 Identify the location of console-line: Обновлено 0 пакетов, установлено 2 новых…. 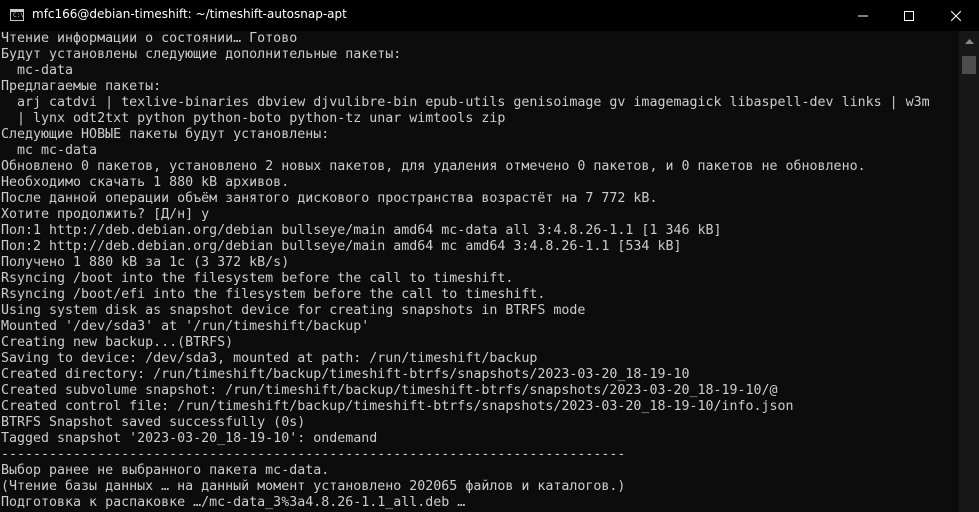
(433, 166).